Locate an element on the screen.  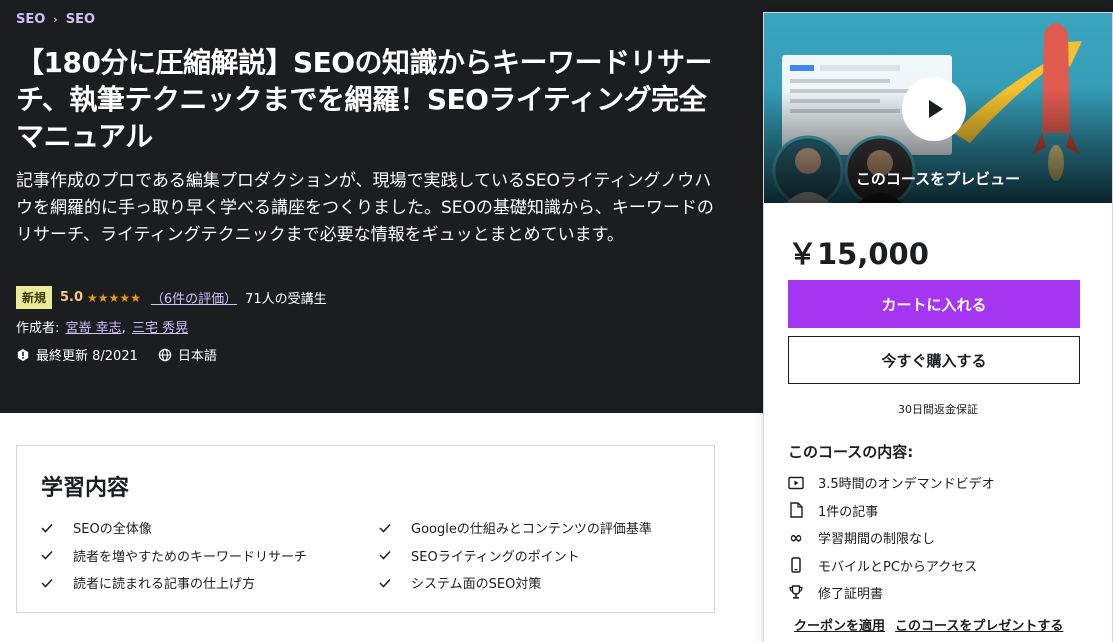
list-item: Googleの仕組みとコンテンツの評価基準 is located at coordinates (540, 528).